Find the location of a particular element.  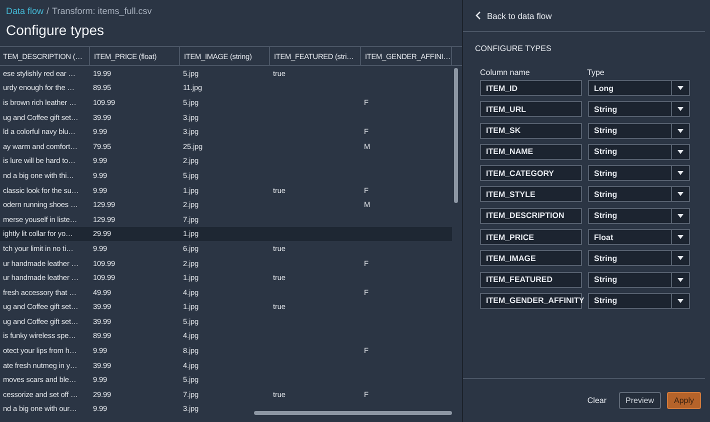

column-name-field: ITEM_URL is located at coordinates (531, 109).